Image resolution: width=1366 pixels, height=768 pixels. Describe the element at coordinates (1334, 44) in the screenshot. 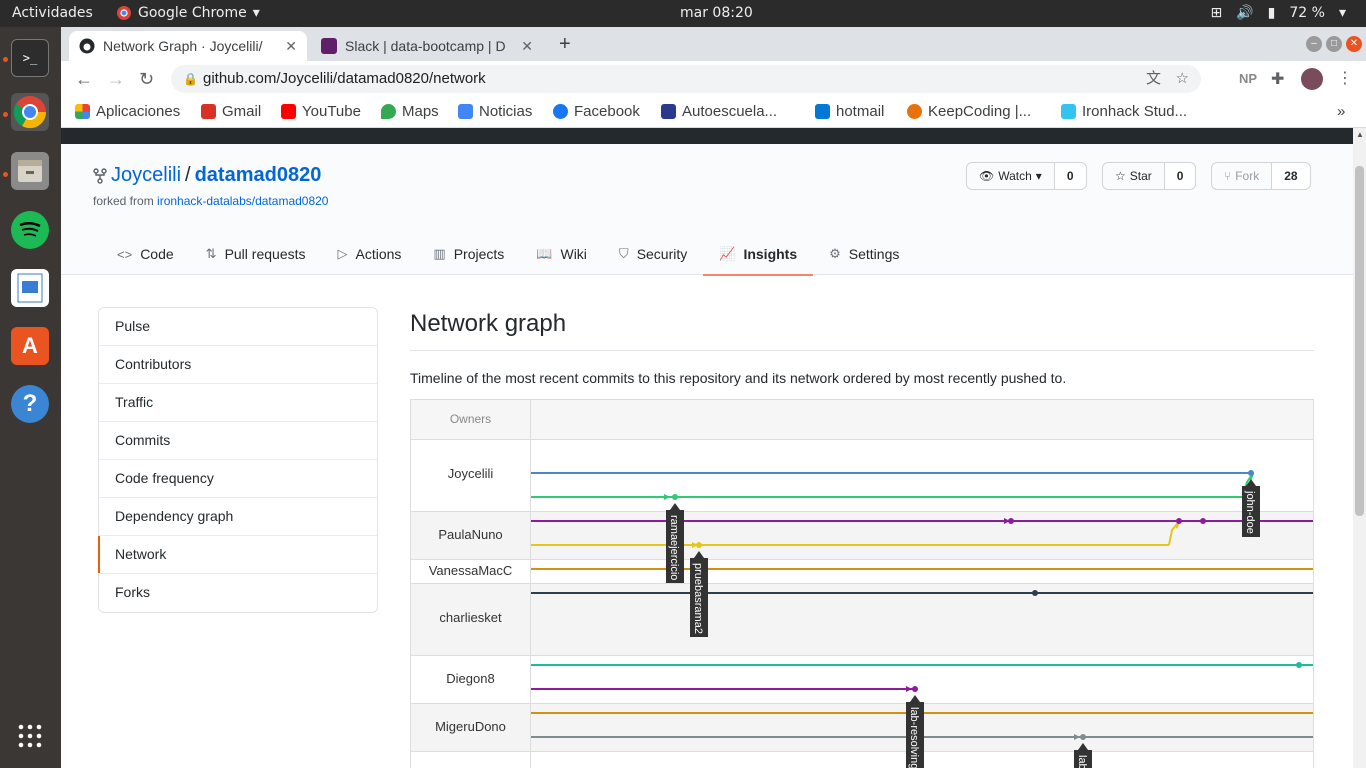

I see `maximize-icon: □` at that location.